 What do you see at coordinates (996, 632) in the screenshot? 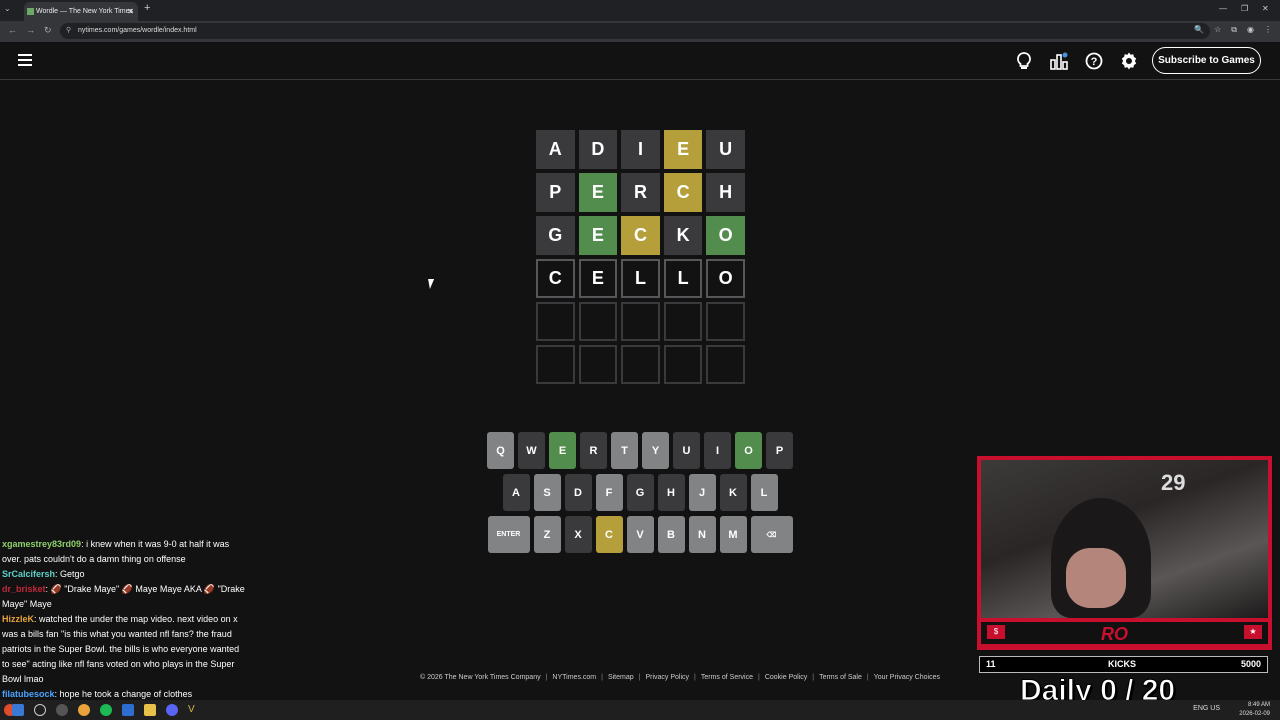
I see `currency-icon: $` at bounding box center [996, 632].